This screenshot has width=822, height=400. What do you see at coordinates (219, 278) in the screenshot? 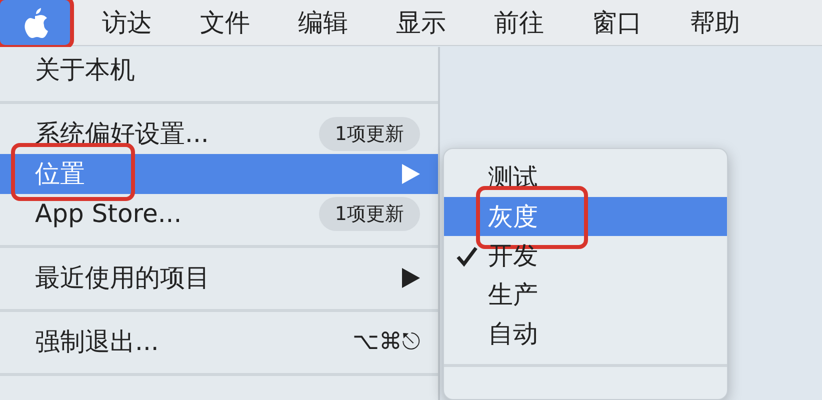
I see `menu-item: 最近使用的项目` at bounding box center [219, 278].